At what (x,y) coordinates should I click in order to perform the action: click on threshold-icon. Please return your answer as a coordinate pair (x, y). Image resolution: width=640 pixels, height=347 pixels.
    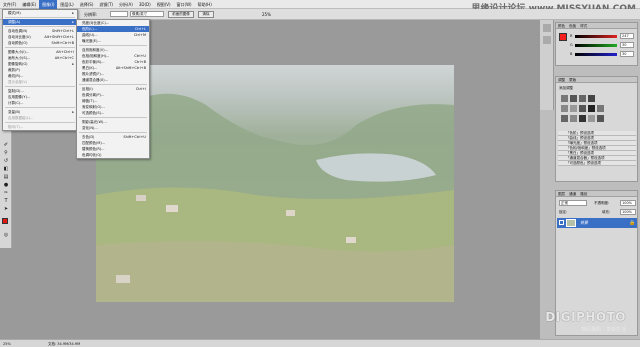
    Looking at the image, I should click on (582, 118).